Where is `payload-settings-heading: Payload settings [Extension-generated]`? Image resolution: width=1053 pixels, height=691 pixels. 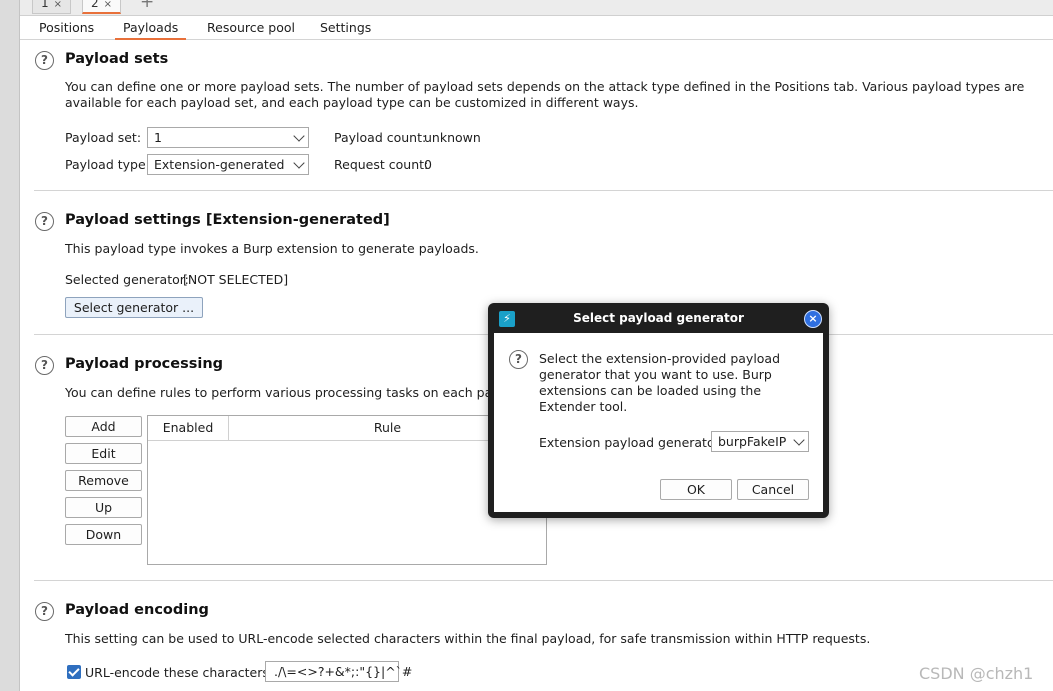 payload-settings-heading: Payload settings [Extension-generated] is located at coordinates (227, 220).